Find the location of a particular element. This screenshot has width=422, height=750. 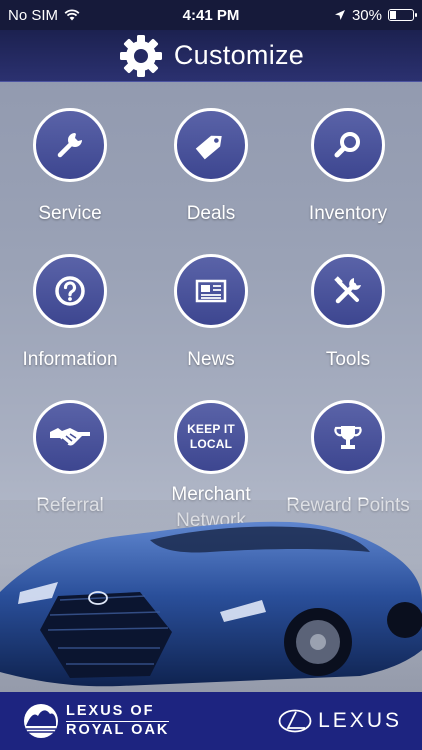

lexus-emblem-icon is located at coordinates (295, 721).